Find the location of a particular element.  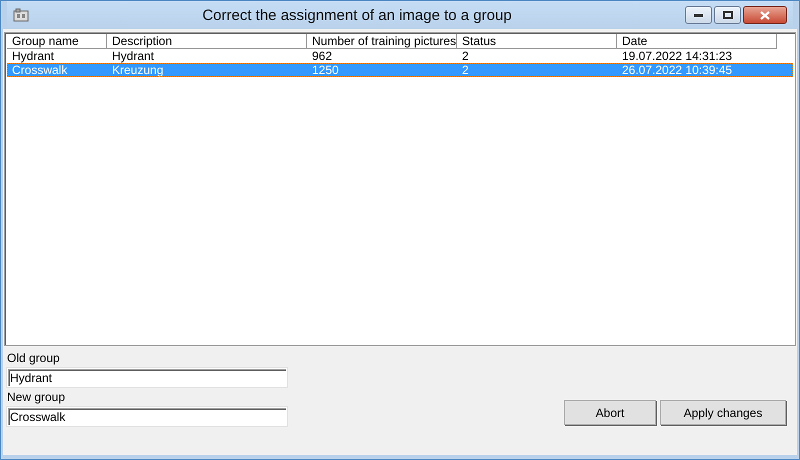

table-cell-text: 1250 is located at coordinates (325, 70).